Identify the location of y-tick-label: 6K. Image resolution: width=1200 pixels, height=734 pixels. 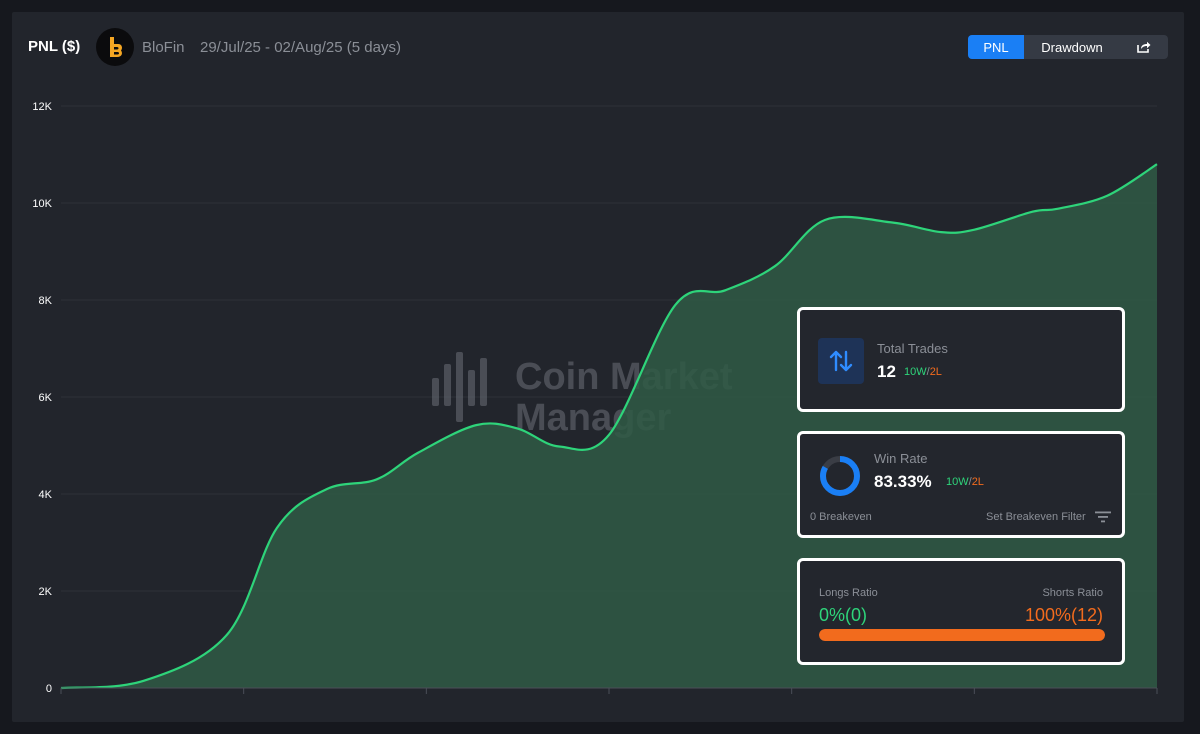
(46, 398).